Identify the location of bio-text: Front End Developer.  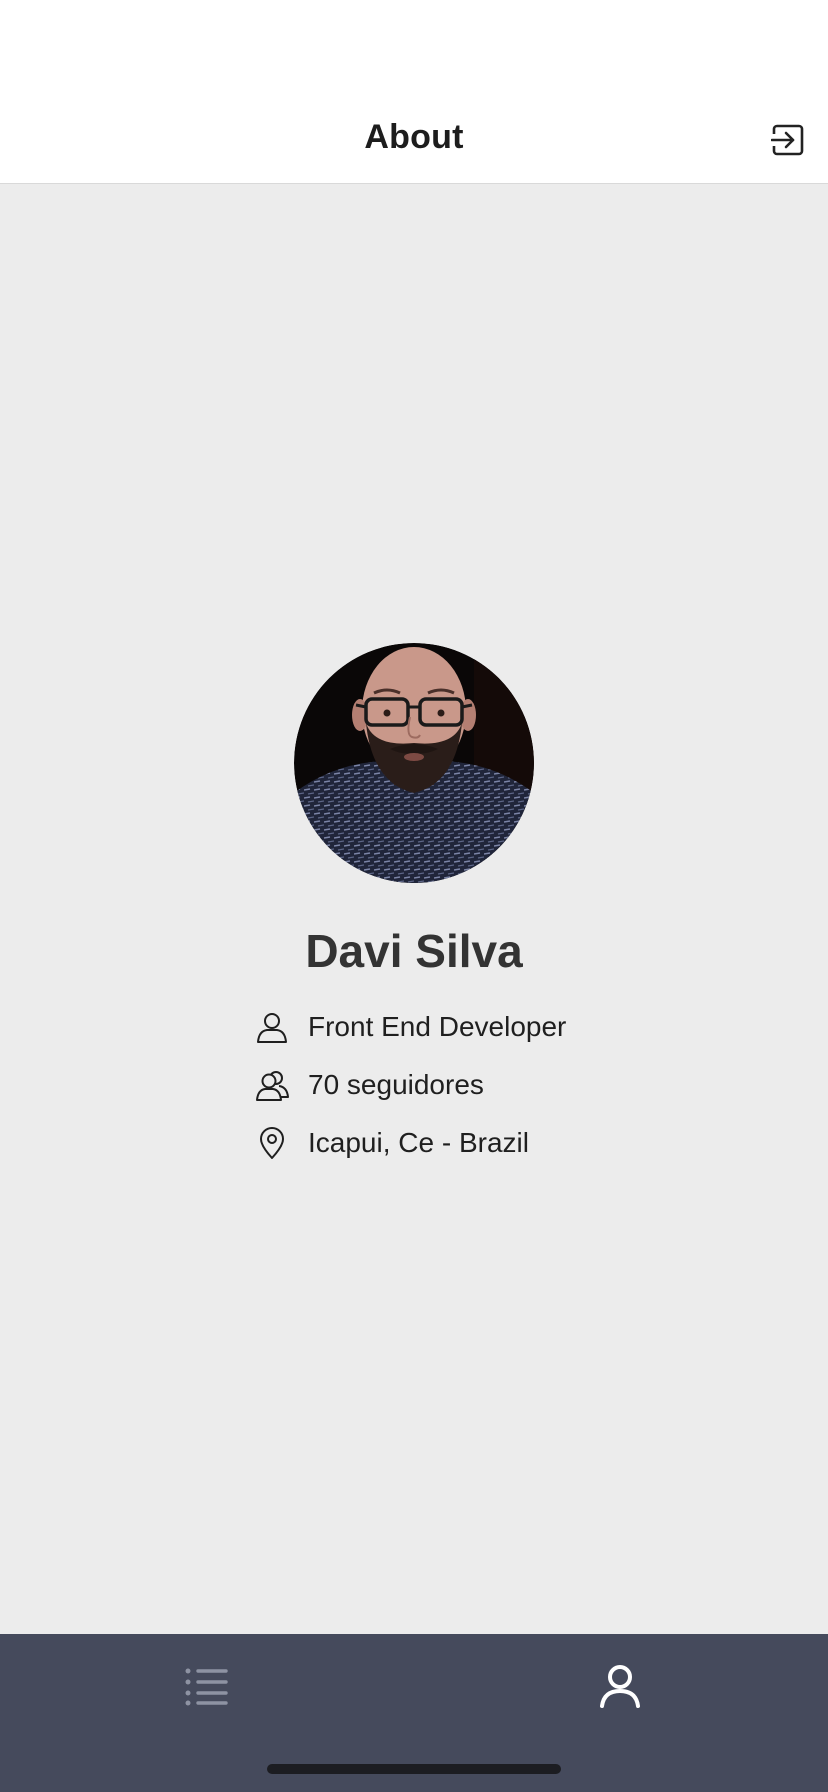
(437, 1026).